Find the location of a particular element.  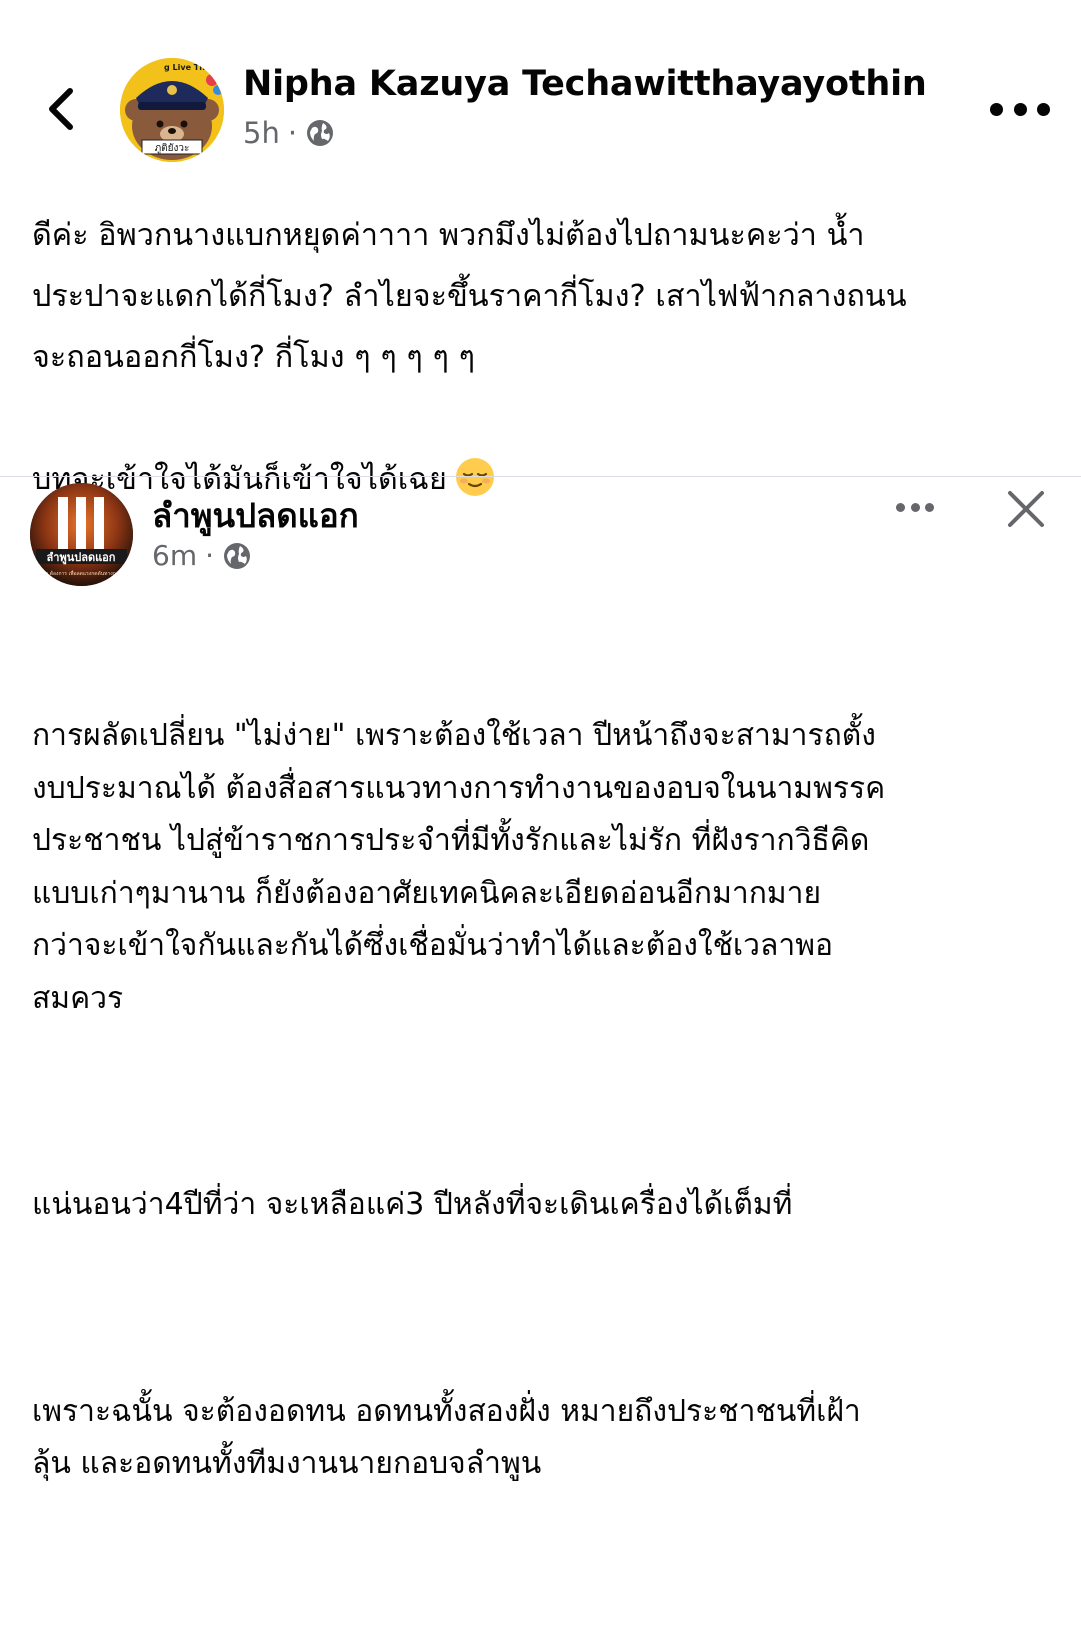

shared-more-options-button is located at coordinates (915, 507).